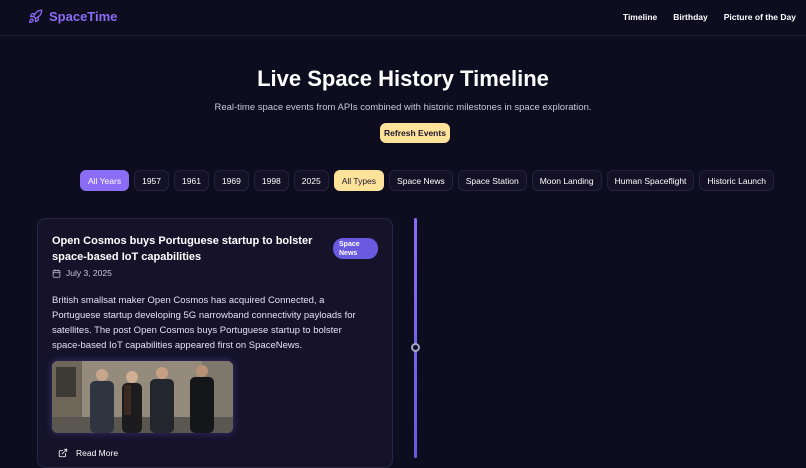 The height and width of the screenshot is (468, 806). I want to click on nav-links: Timeline Birthday Picture of the Day, so click(709, 17).